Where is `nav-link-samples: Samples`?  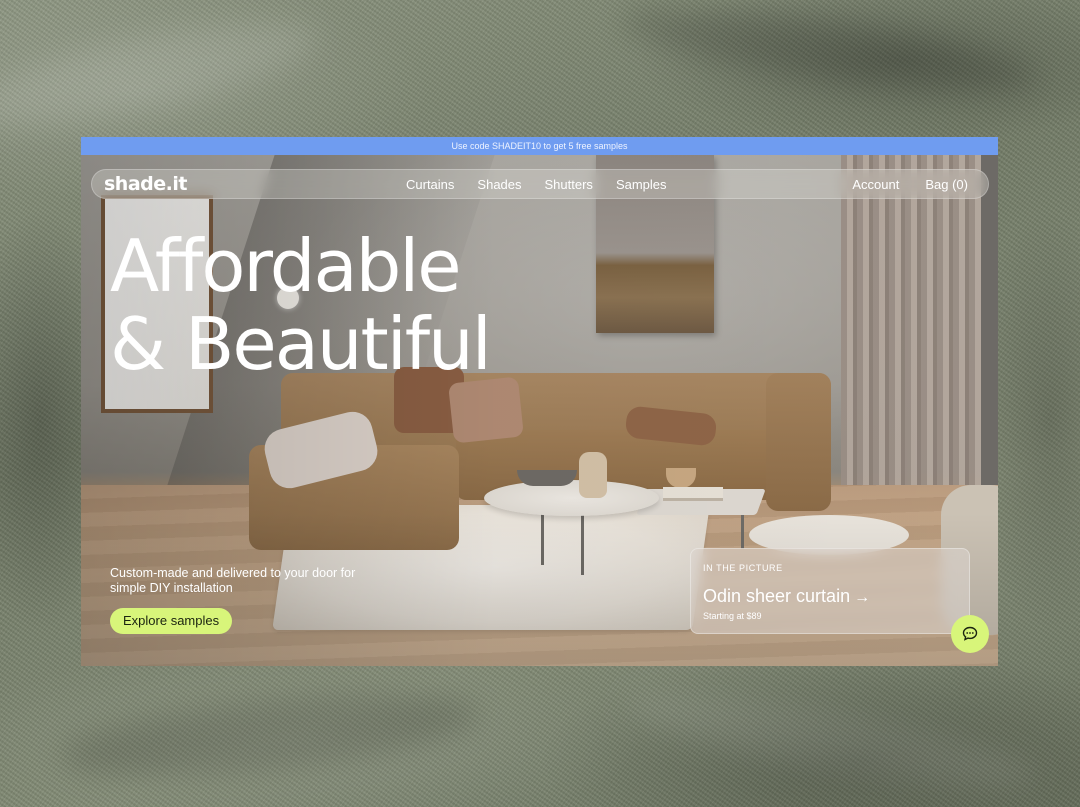
nav-link-samples: Samples is located at coordinates (641, 184).